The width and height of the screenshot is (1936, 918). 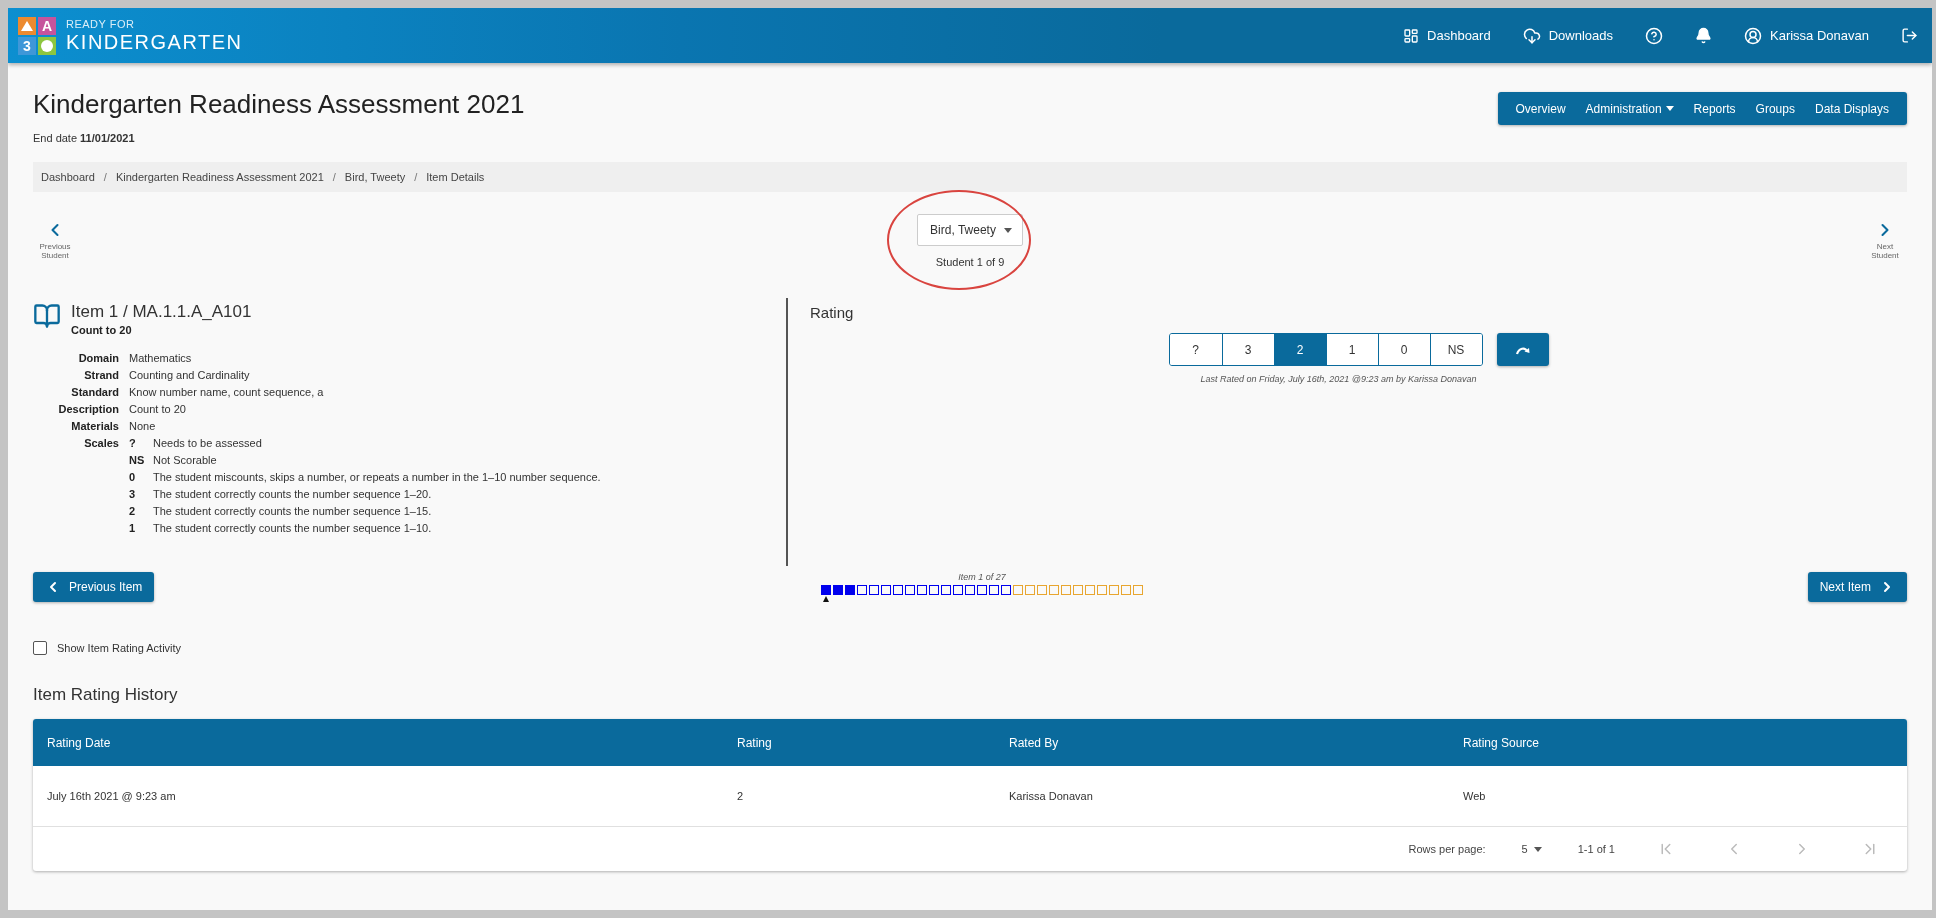 What do you see at coordinates (1678, 796) in the screenshot?
I see `table-cell: Web` at bounding box center [1678, 796].